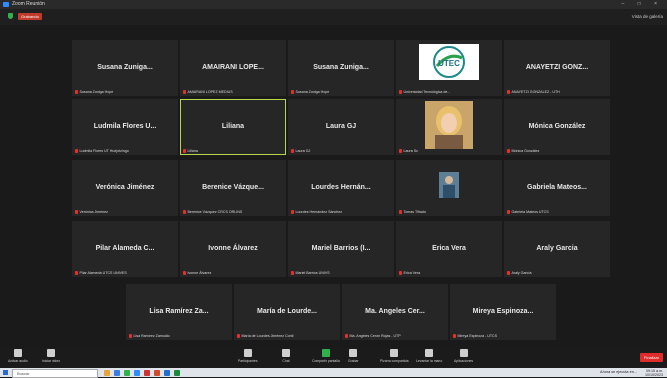 The height and width of the screenshot is (378, 667). I want to click on participant-tile: Tomas Tiñado, so click(449, 188).